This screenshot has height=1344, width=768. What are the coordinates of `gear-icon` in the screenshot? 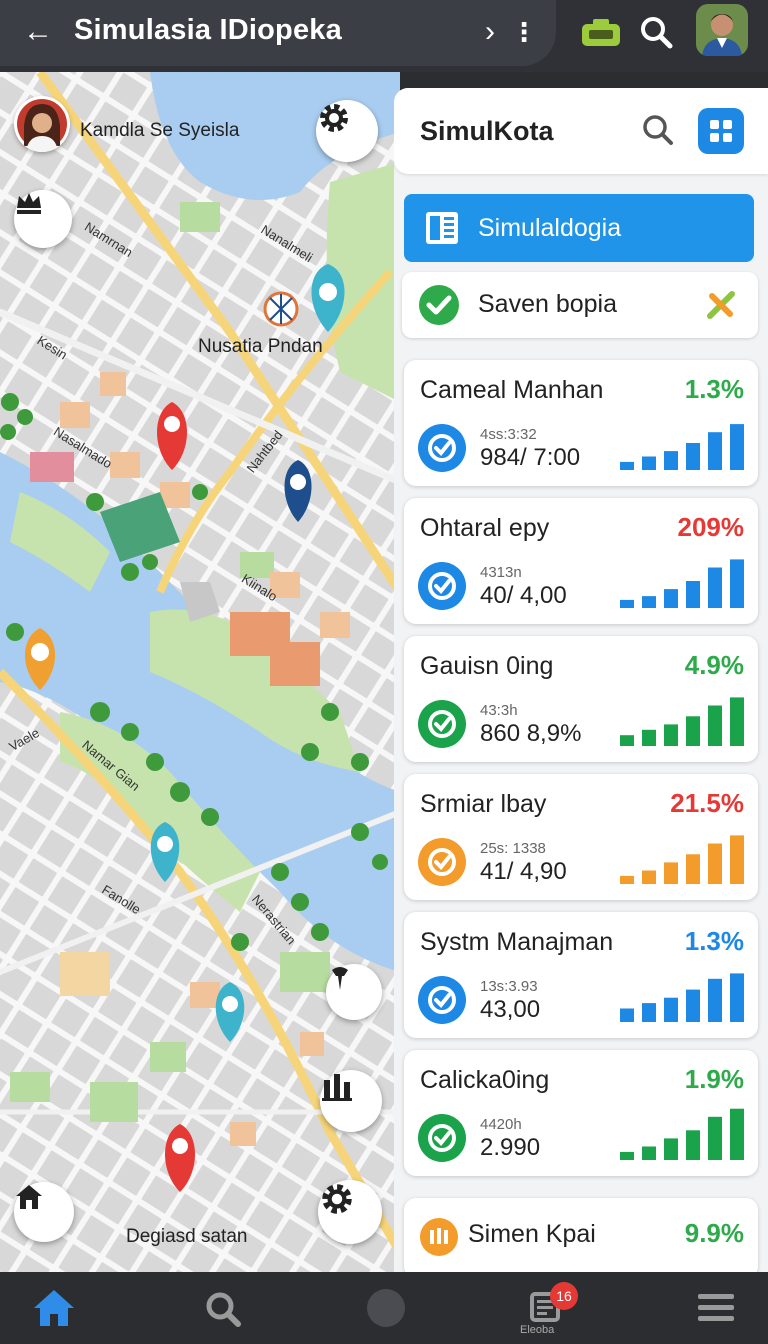 It's located at (337, 1199).